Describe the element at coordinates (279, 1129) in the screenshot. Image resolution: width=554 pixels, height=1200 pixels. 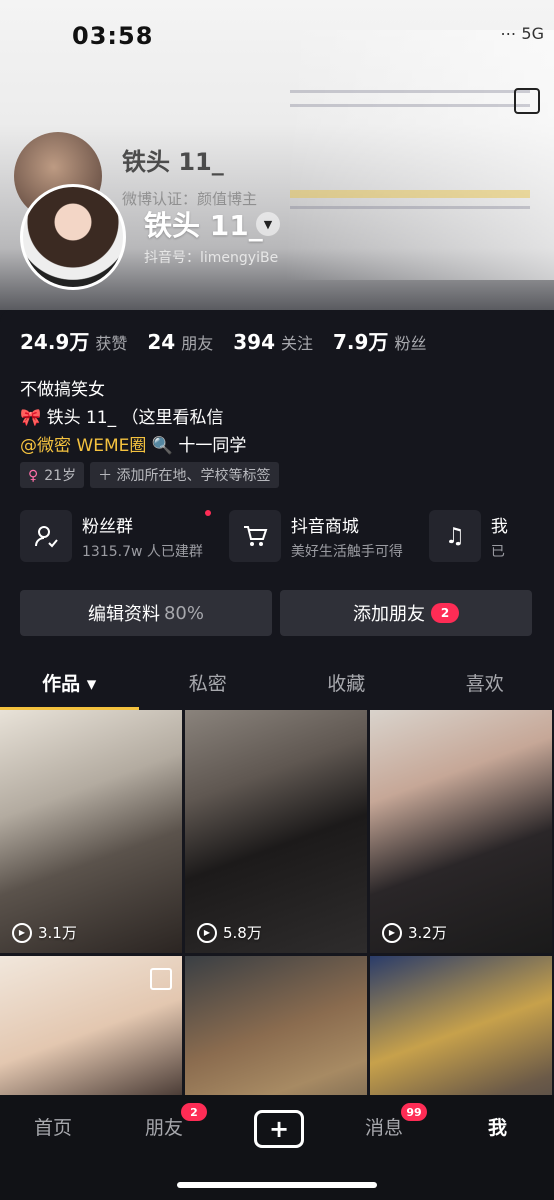
I see `create-button: +` at that location.